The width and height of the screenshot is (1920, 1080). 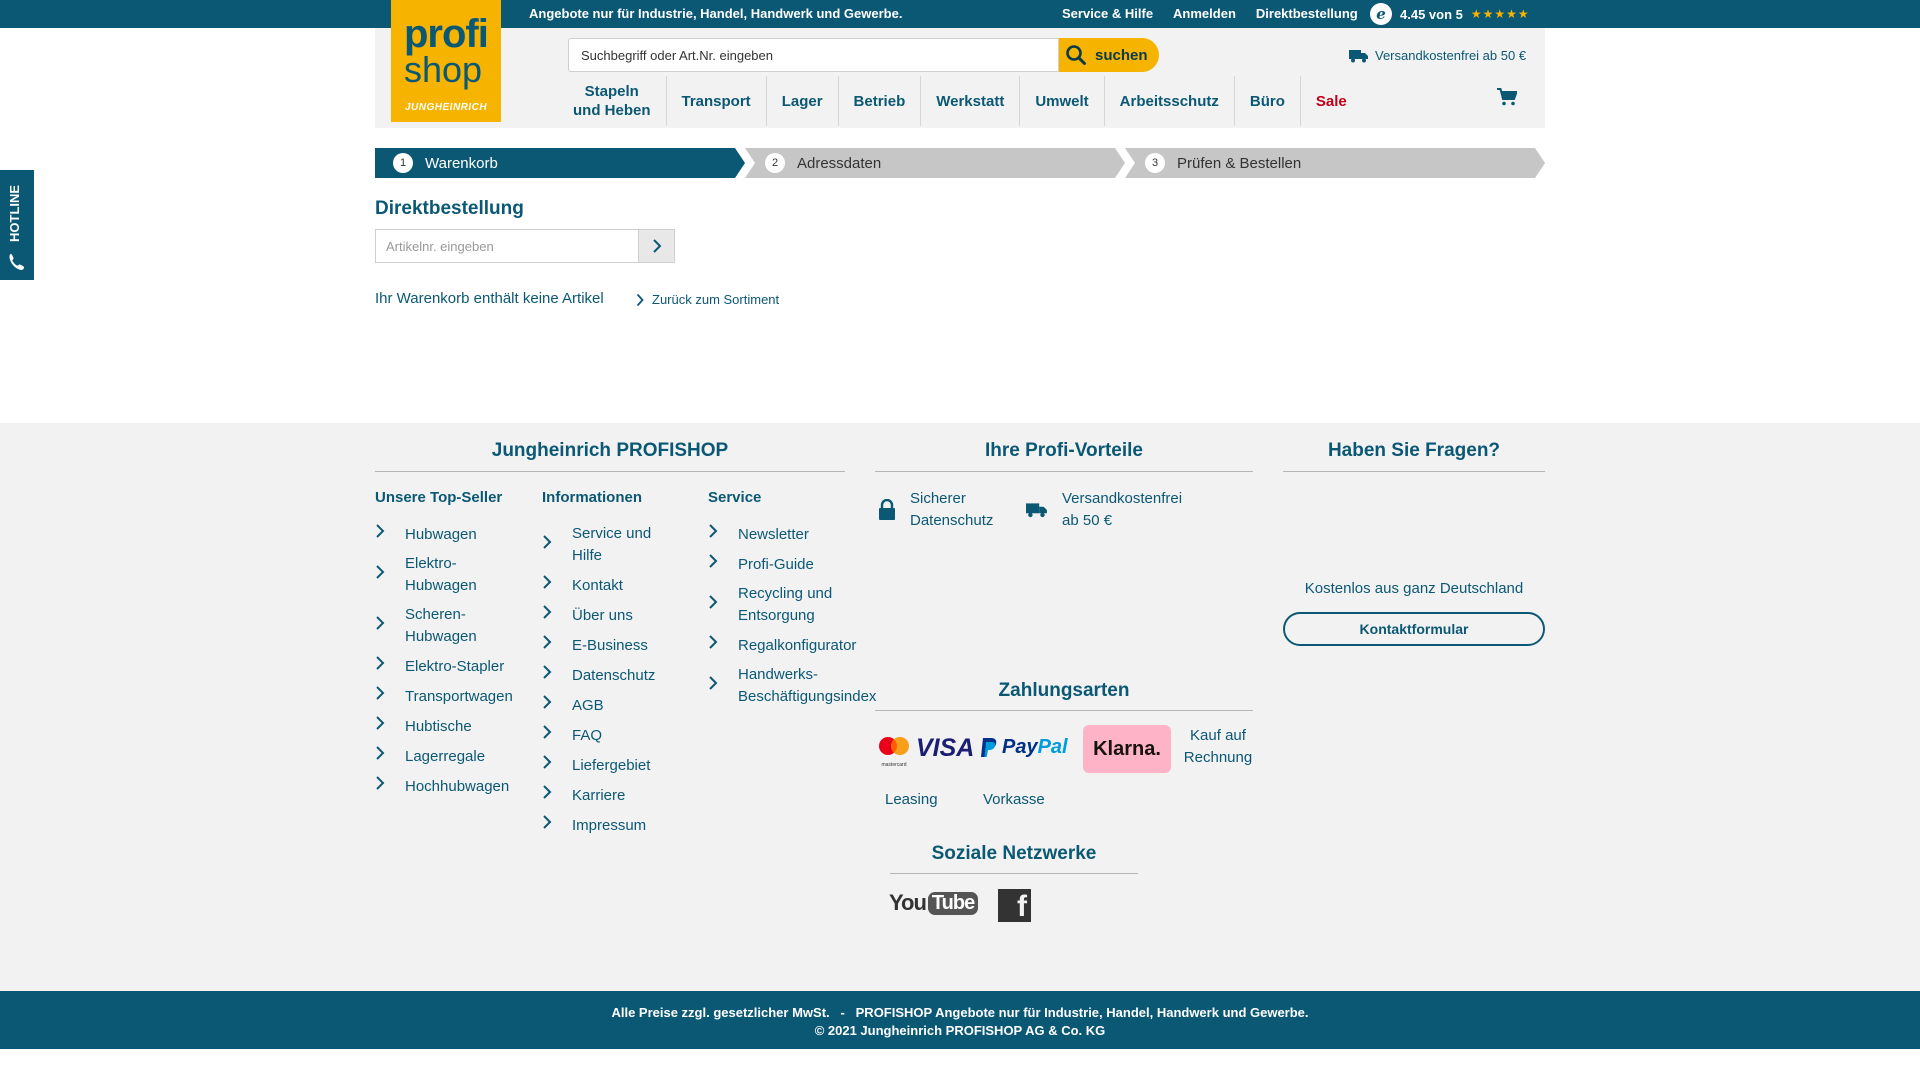 What do you see at coordinates (455, 696) in the screenshot?
I see `list-item: Transportwagen` at bounding box center [455, 696].